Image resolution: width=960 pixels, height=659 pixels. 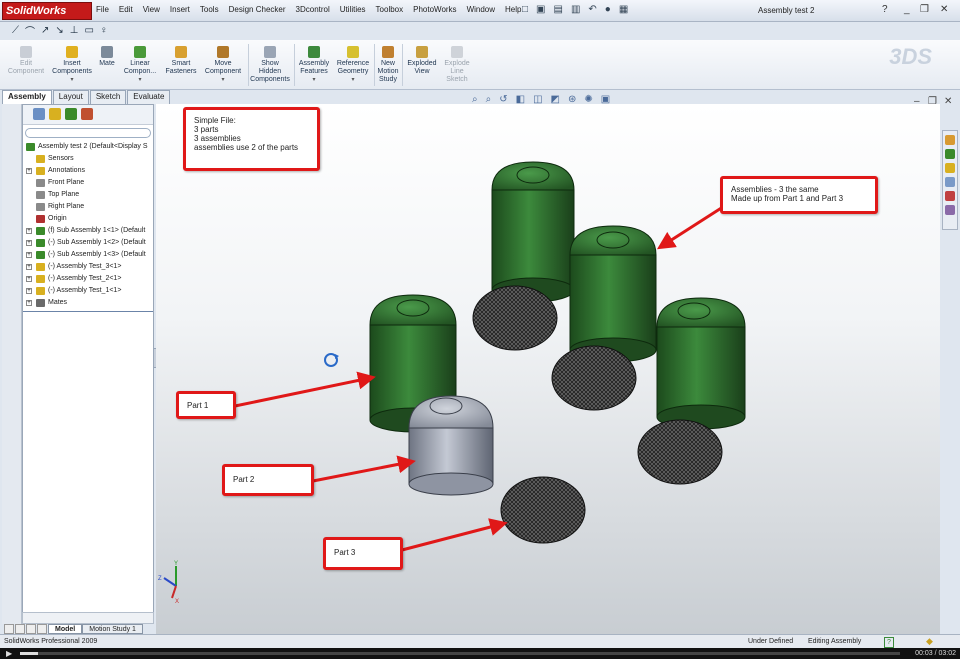 What do you see at coordinates (457, 65) in the screenshot?
I see `explode-line-sketch-button: Explode Line Sketch` at bounding box center [457, 65].